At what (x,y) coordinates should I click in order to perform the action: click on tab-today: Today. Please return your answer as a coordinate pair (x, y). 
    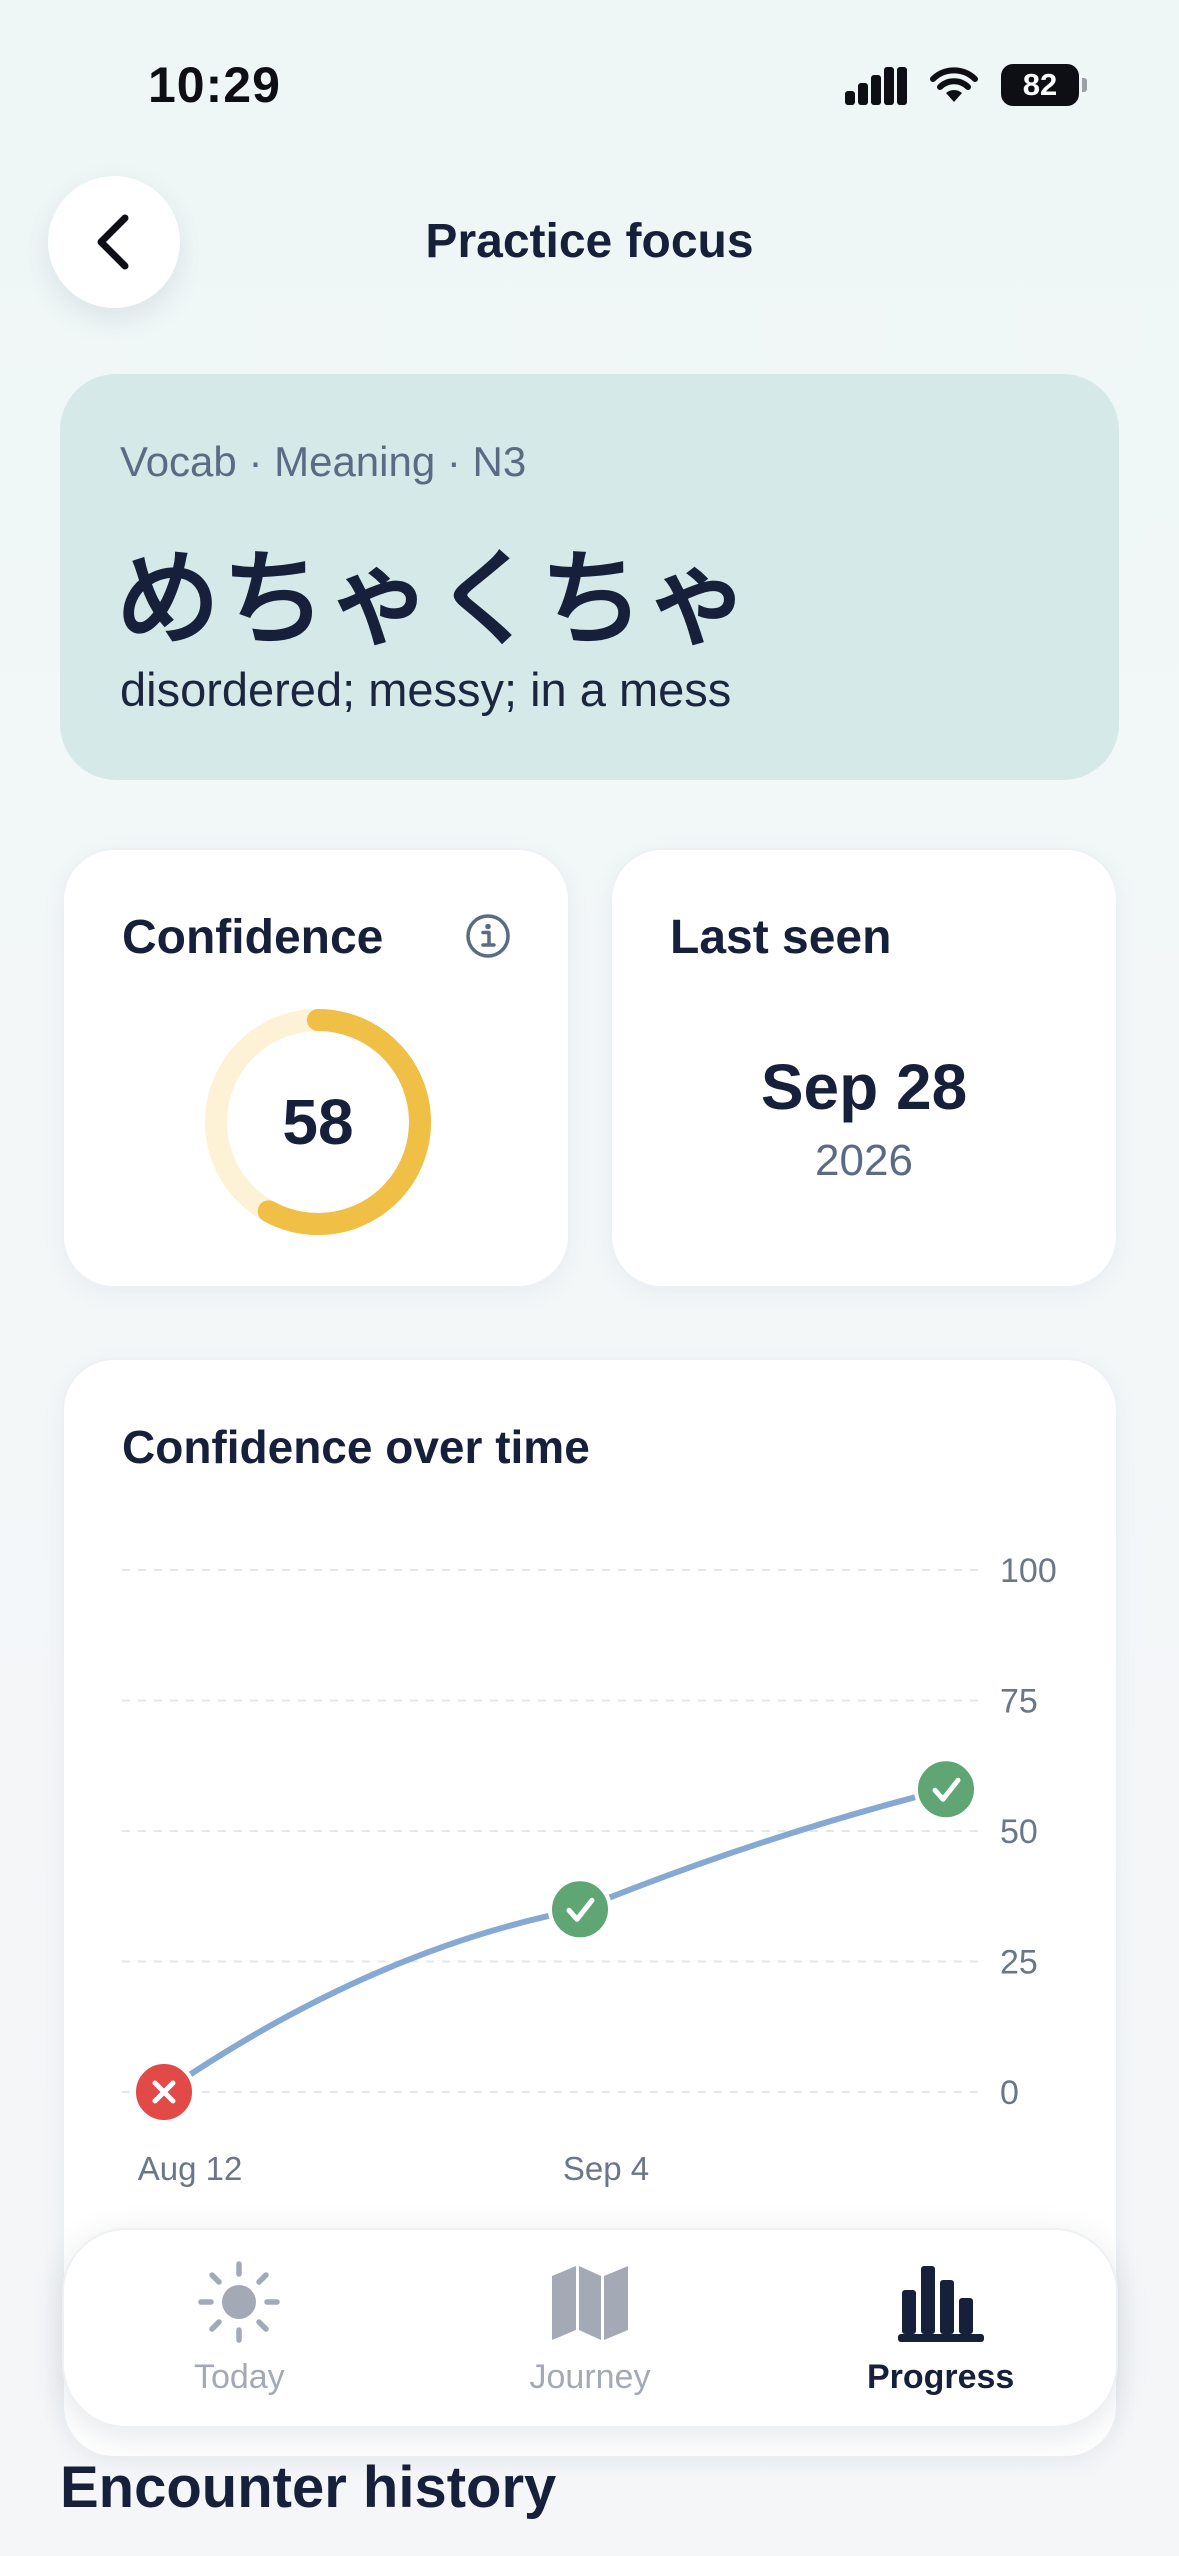
    Looking at the image, I should click on (239, 2328).